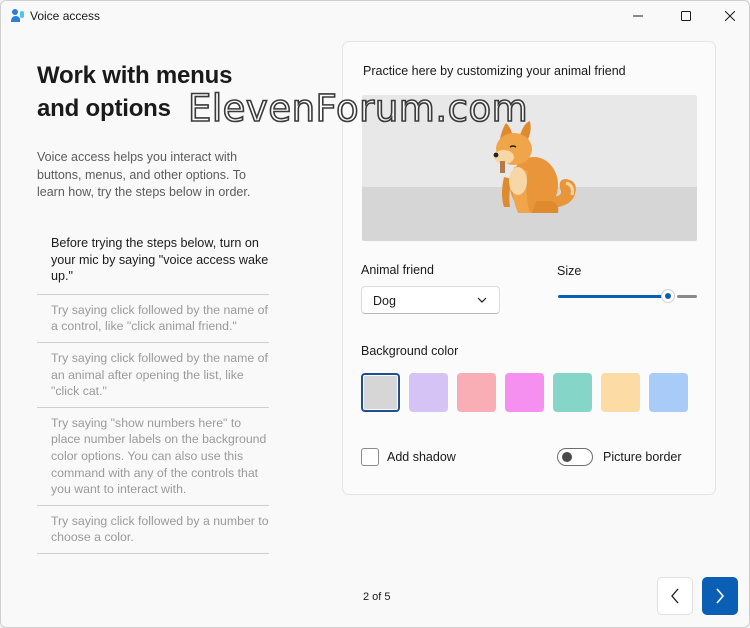 The height and width of the screenshot is (628, 750). I want to click on background-color-swatches, so click(524, 392).